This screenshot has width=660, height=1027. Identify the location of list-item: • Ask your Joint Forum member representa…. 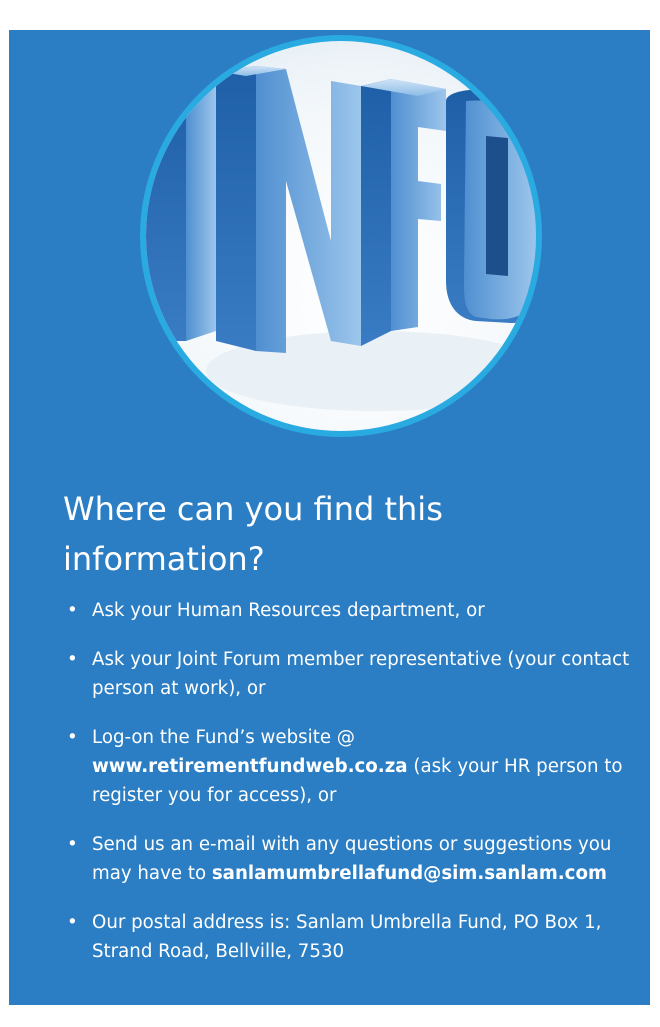
(350, 674).